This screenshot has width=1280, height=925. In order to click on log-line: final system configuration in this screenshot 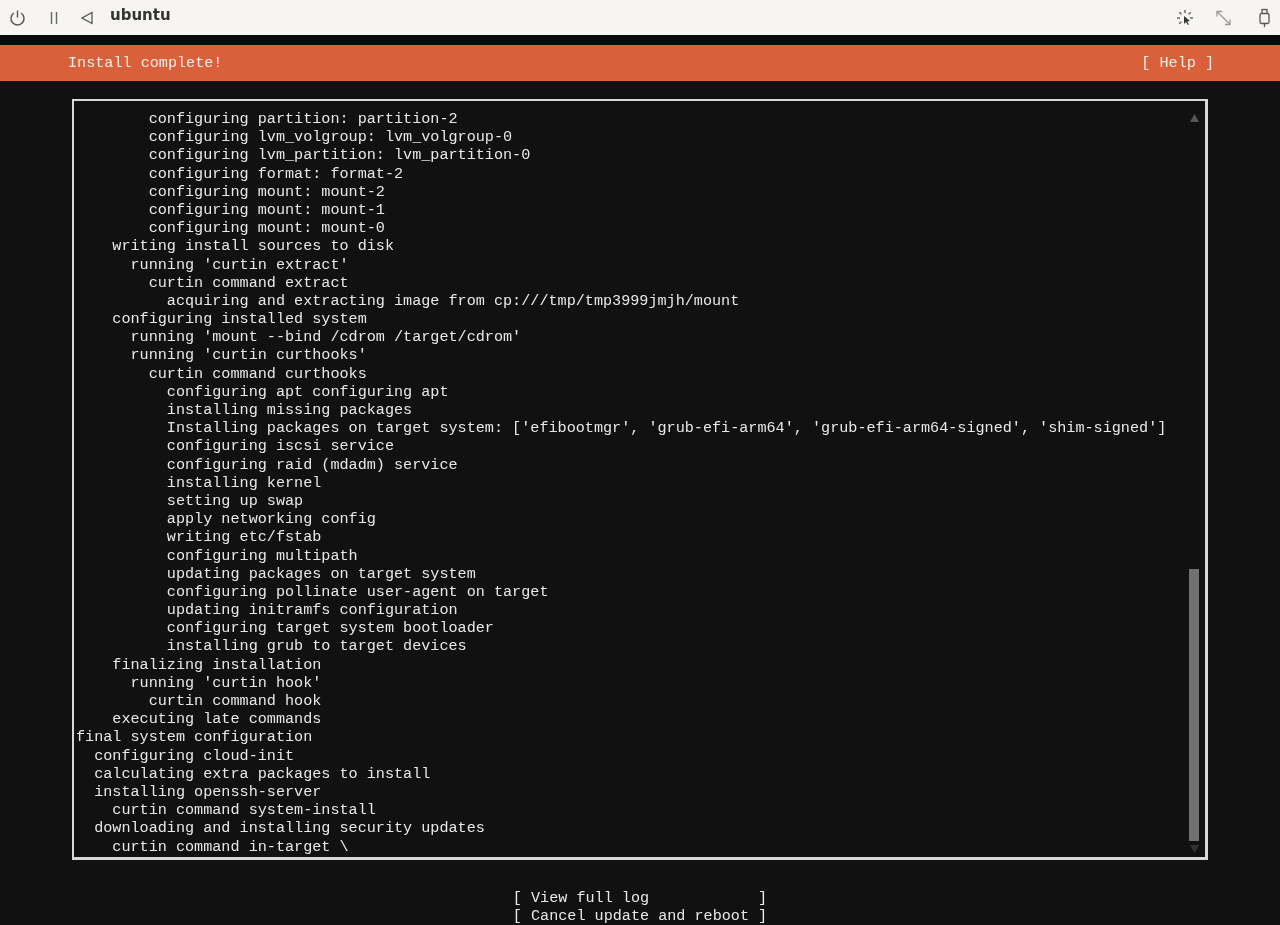, I will do `click(195, 737)`.